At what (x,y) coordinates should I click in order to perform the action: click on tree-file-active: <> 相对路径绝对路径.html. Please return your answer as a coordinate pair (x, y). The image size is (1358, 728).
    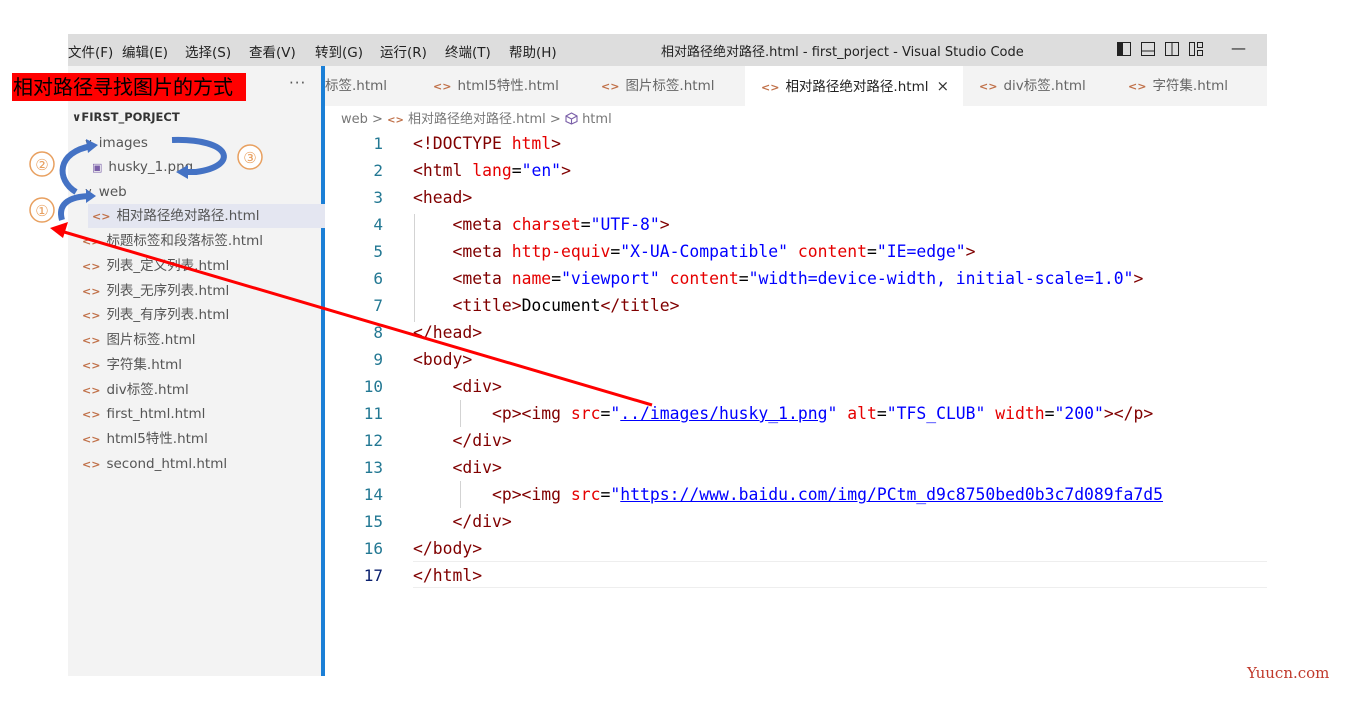
    Looking at the image, I should click on (206, 216).